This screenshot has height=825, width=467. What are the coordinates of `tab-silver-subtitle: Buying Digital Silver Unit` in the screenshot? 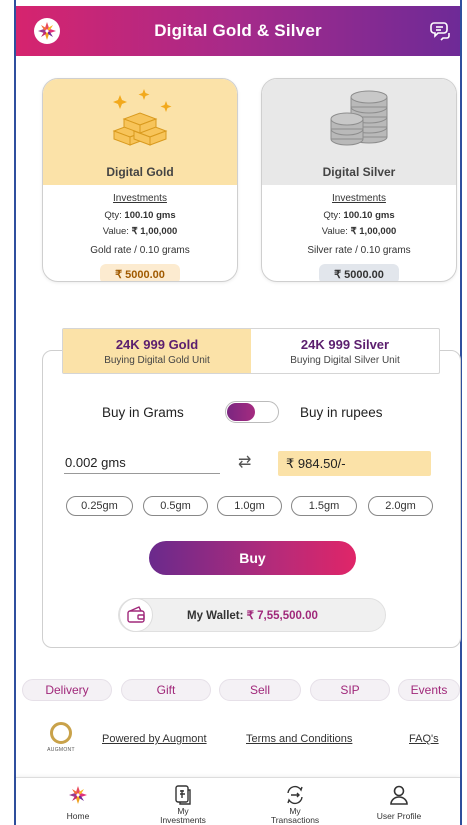 It's located at (345, 360).